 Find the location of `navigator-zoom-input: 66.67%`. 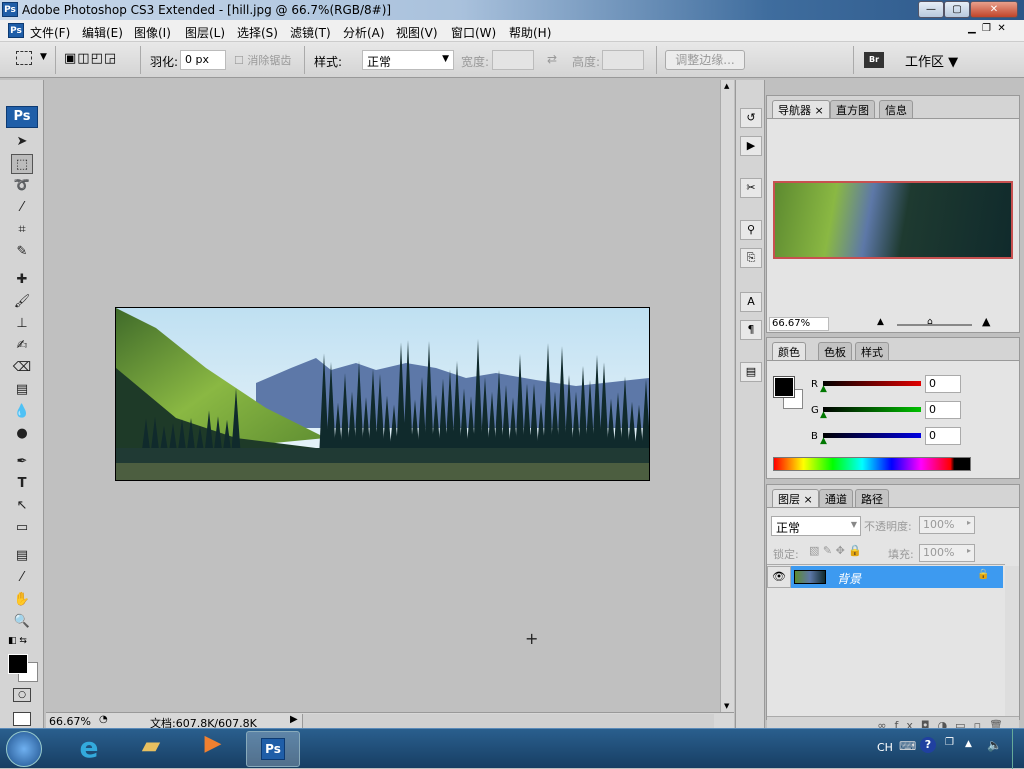

navigator-zoom-input: 66.67% is located at coordinates (799, 324).